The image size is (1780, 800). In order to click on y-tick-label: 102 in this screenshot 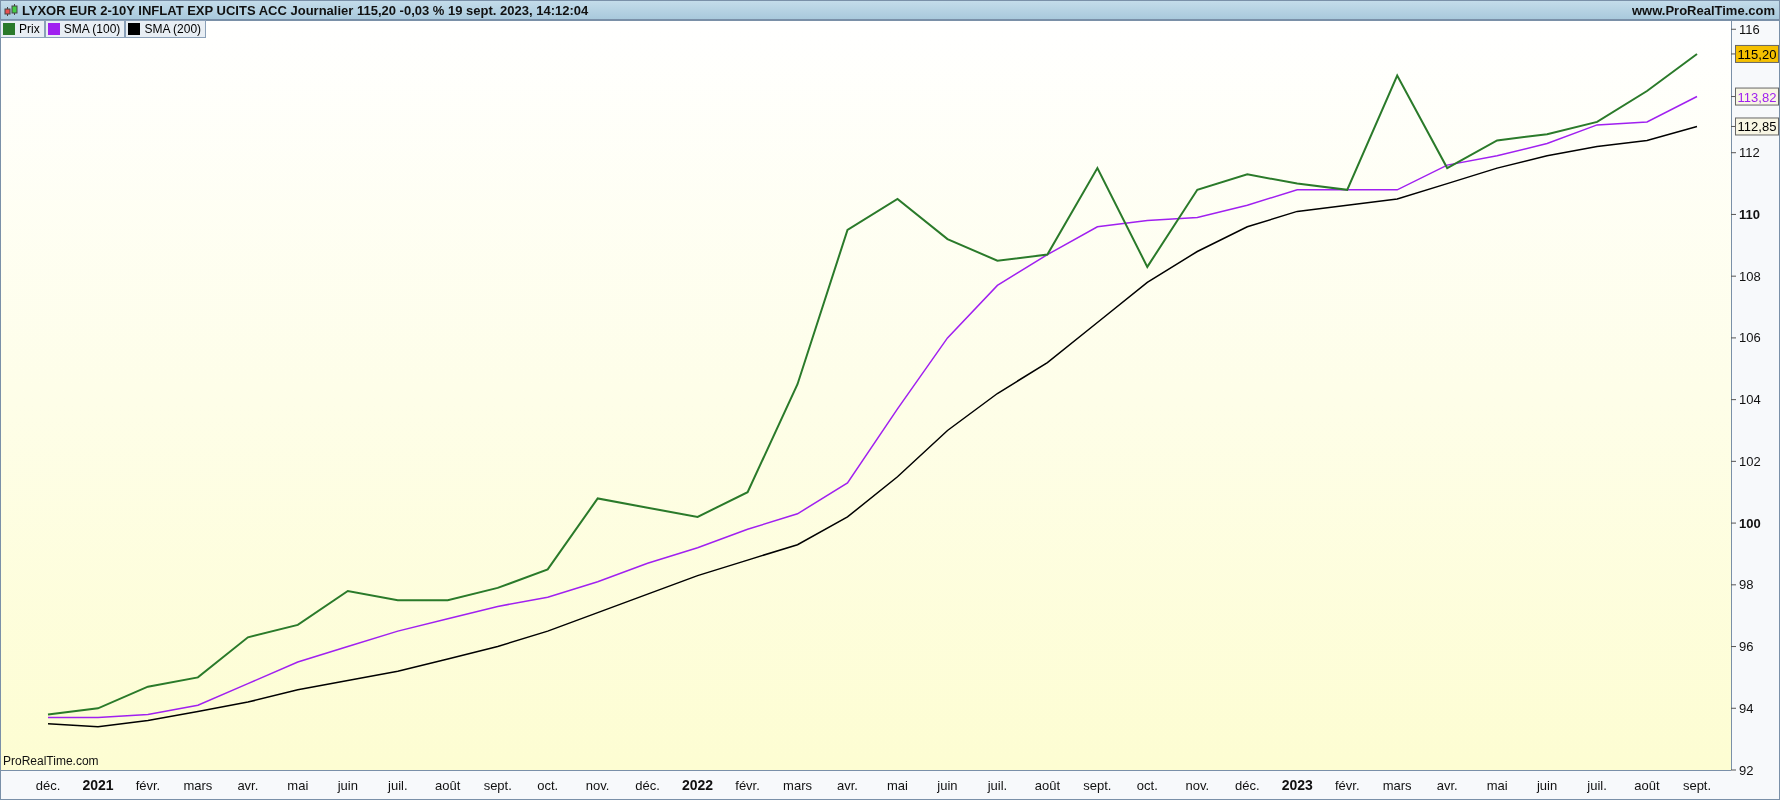, I will do `click(1750, 461)`.